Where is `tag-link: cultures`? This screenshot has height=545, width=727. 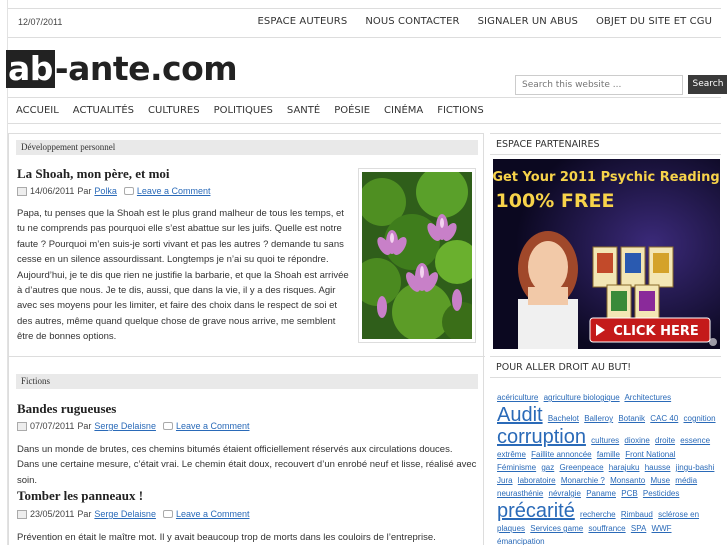 tag-link: cultures is located at coordinates (605, 440).